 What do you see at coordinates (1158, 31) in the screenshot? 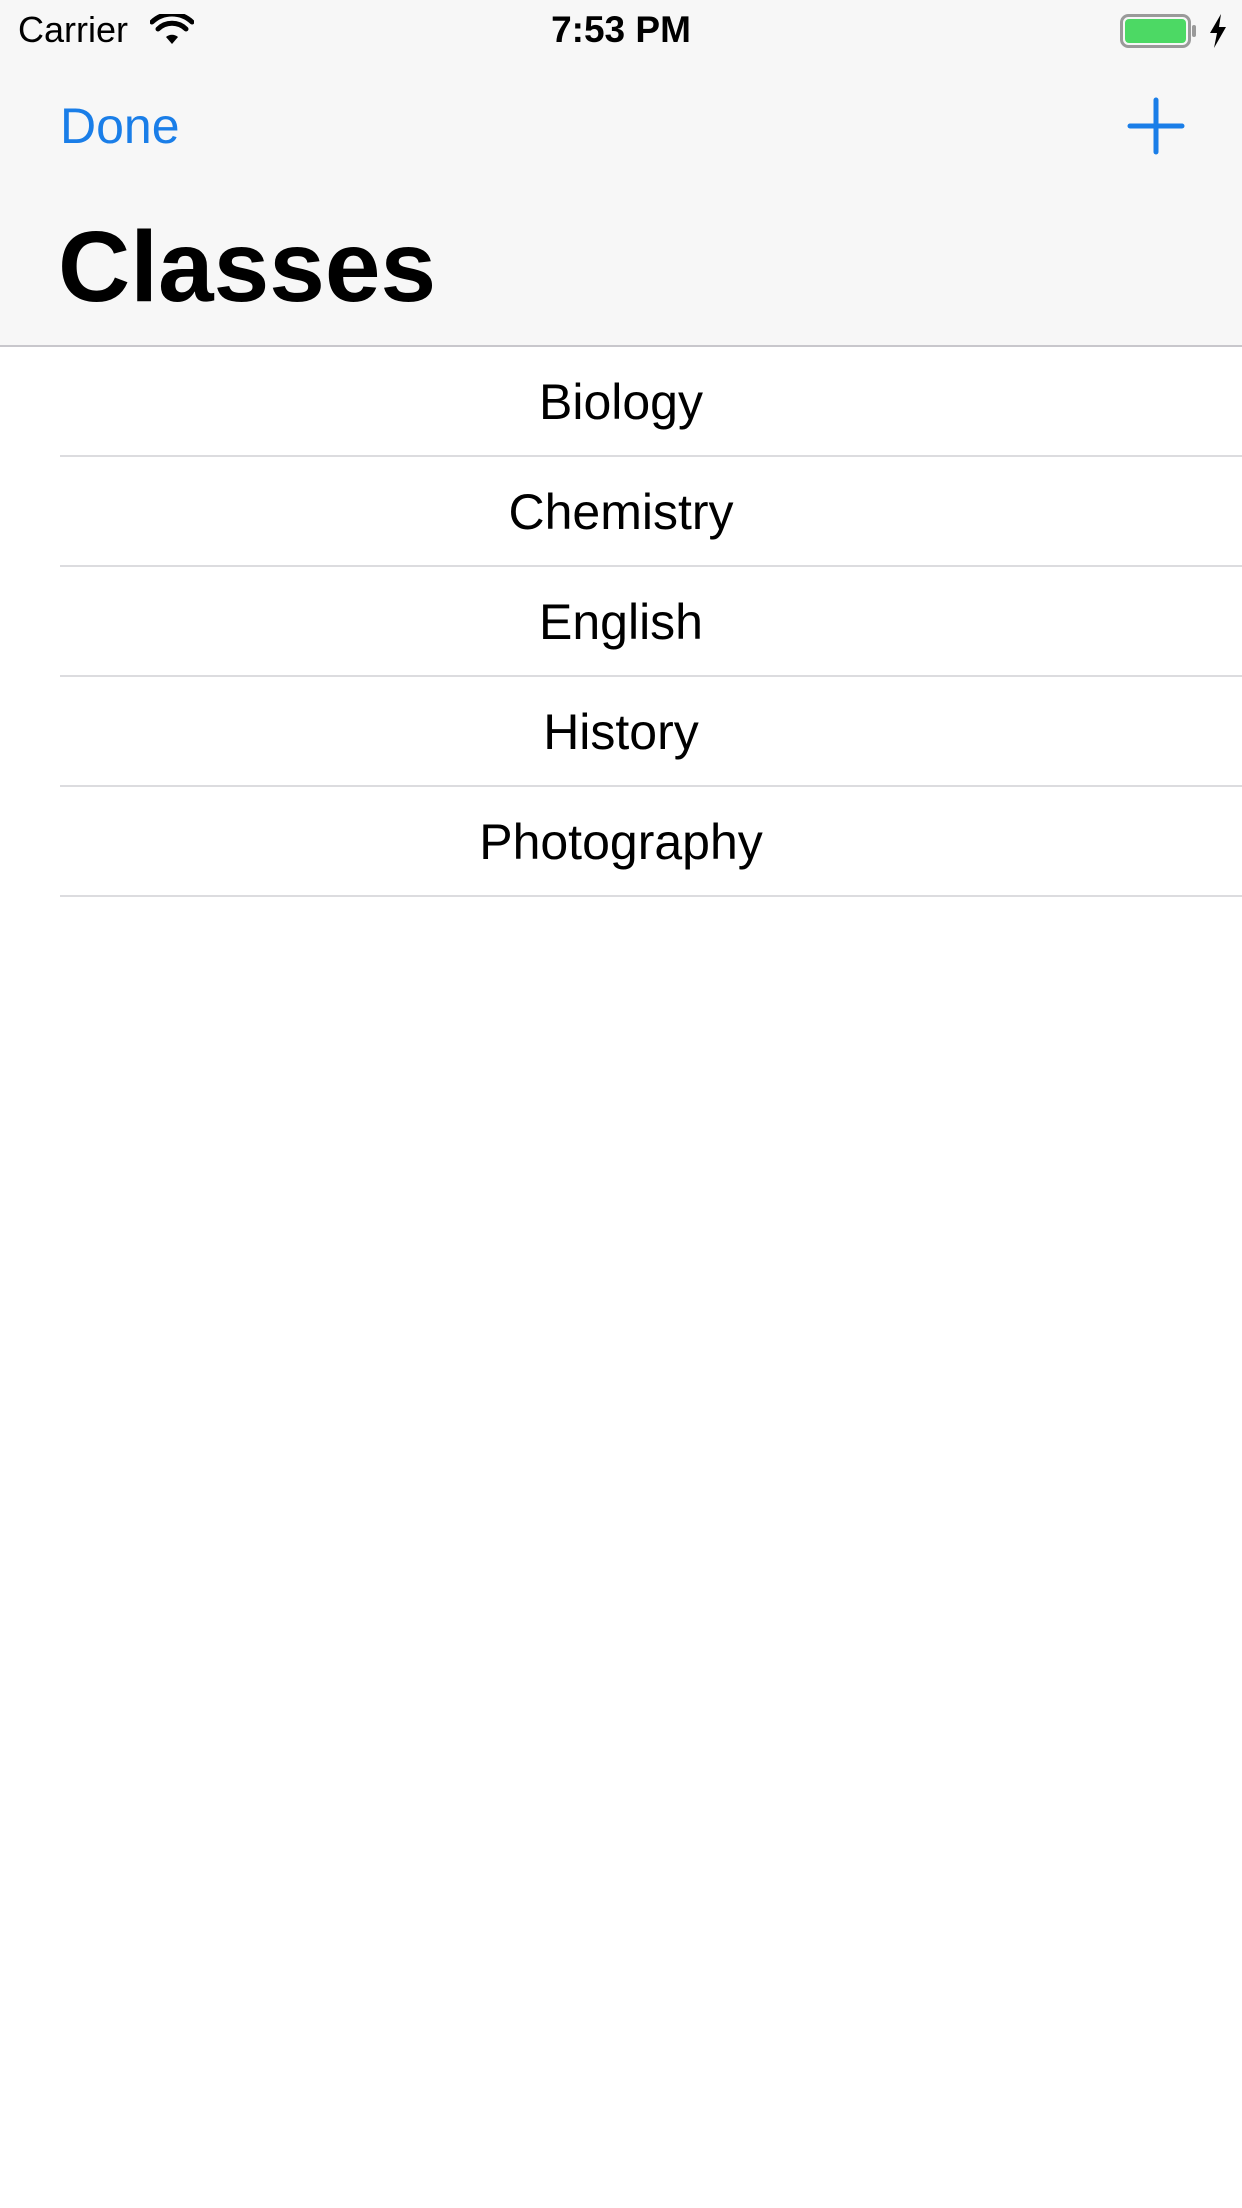
I see `battery-icon` at bounding box center [1158, 31].